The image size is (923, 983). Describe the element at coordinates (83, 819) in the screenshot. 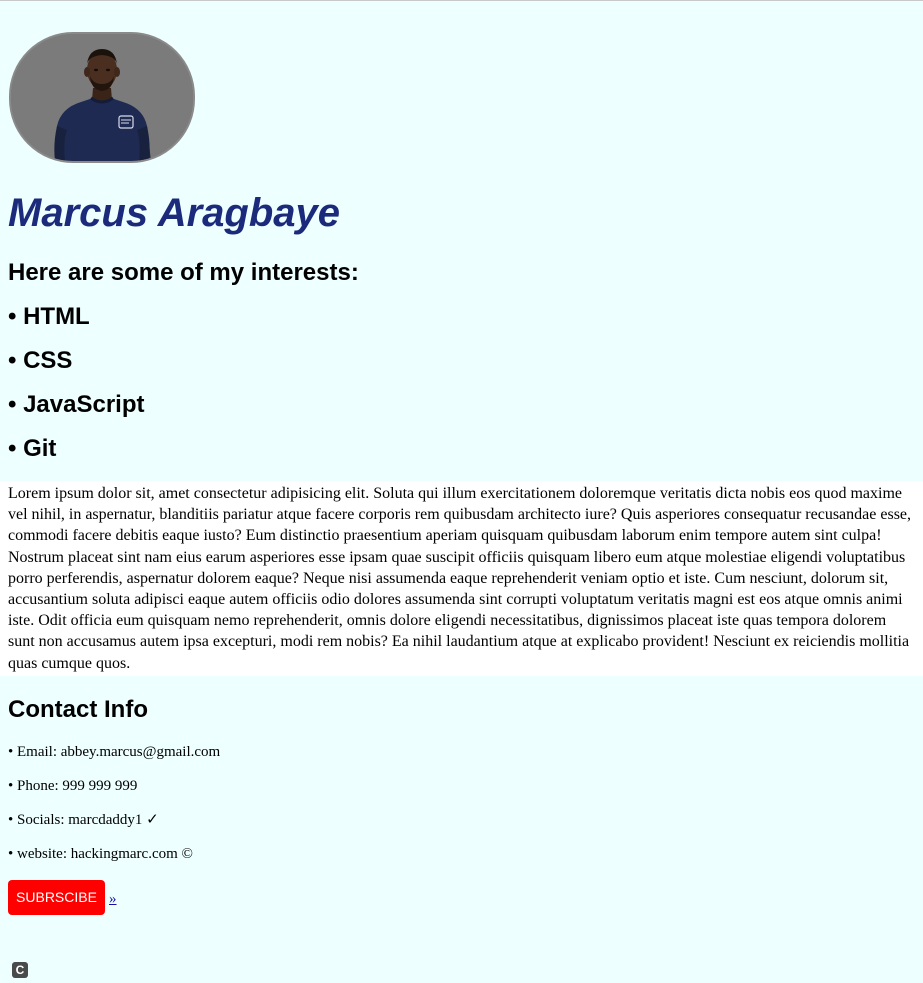

I see `contact-socials: • Socials: marcdaddy1 ✓` at that location.